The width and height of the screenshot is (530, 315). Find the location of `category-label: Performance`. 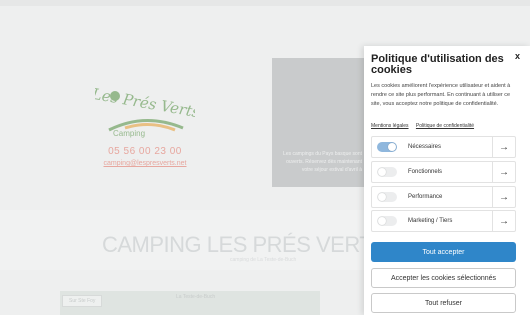

category-label: Performance is located at coordinates (425, 197).